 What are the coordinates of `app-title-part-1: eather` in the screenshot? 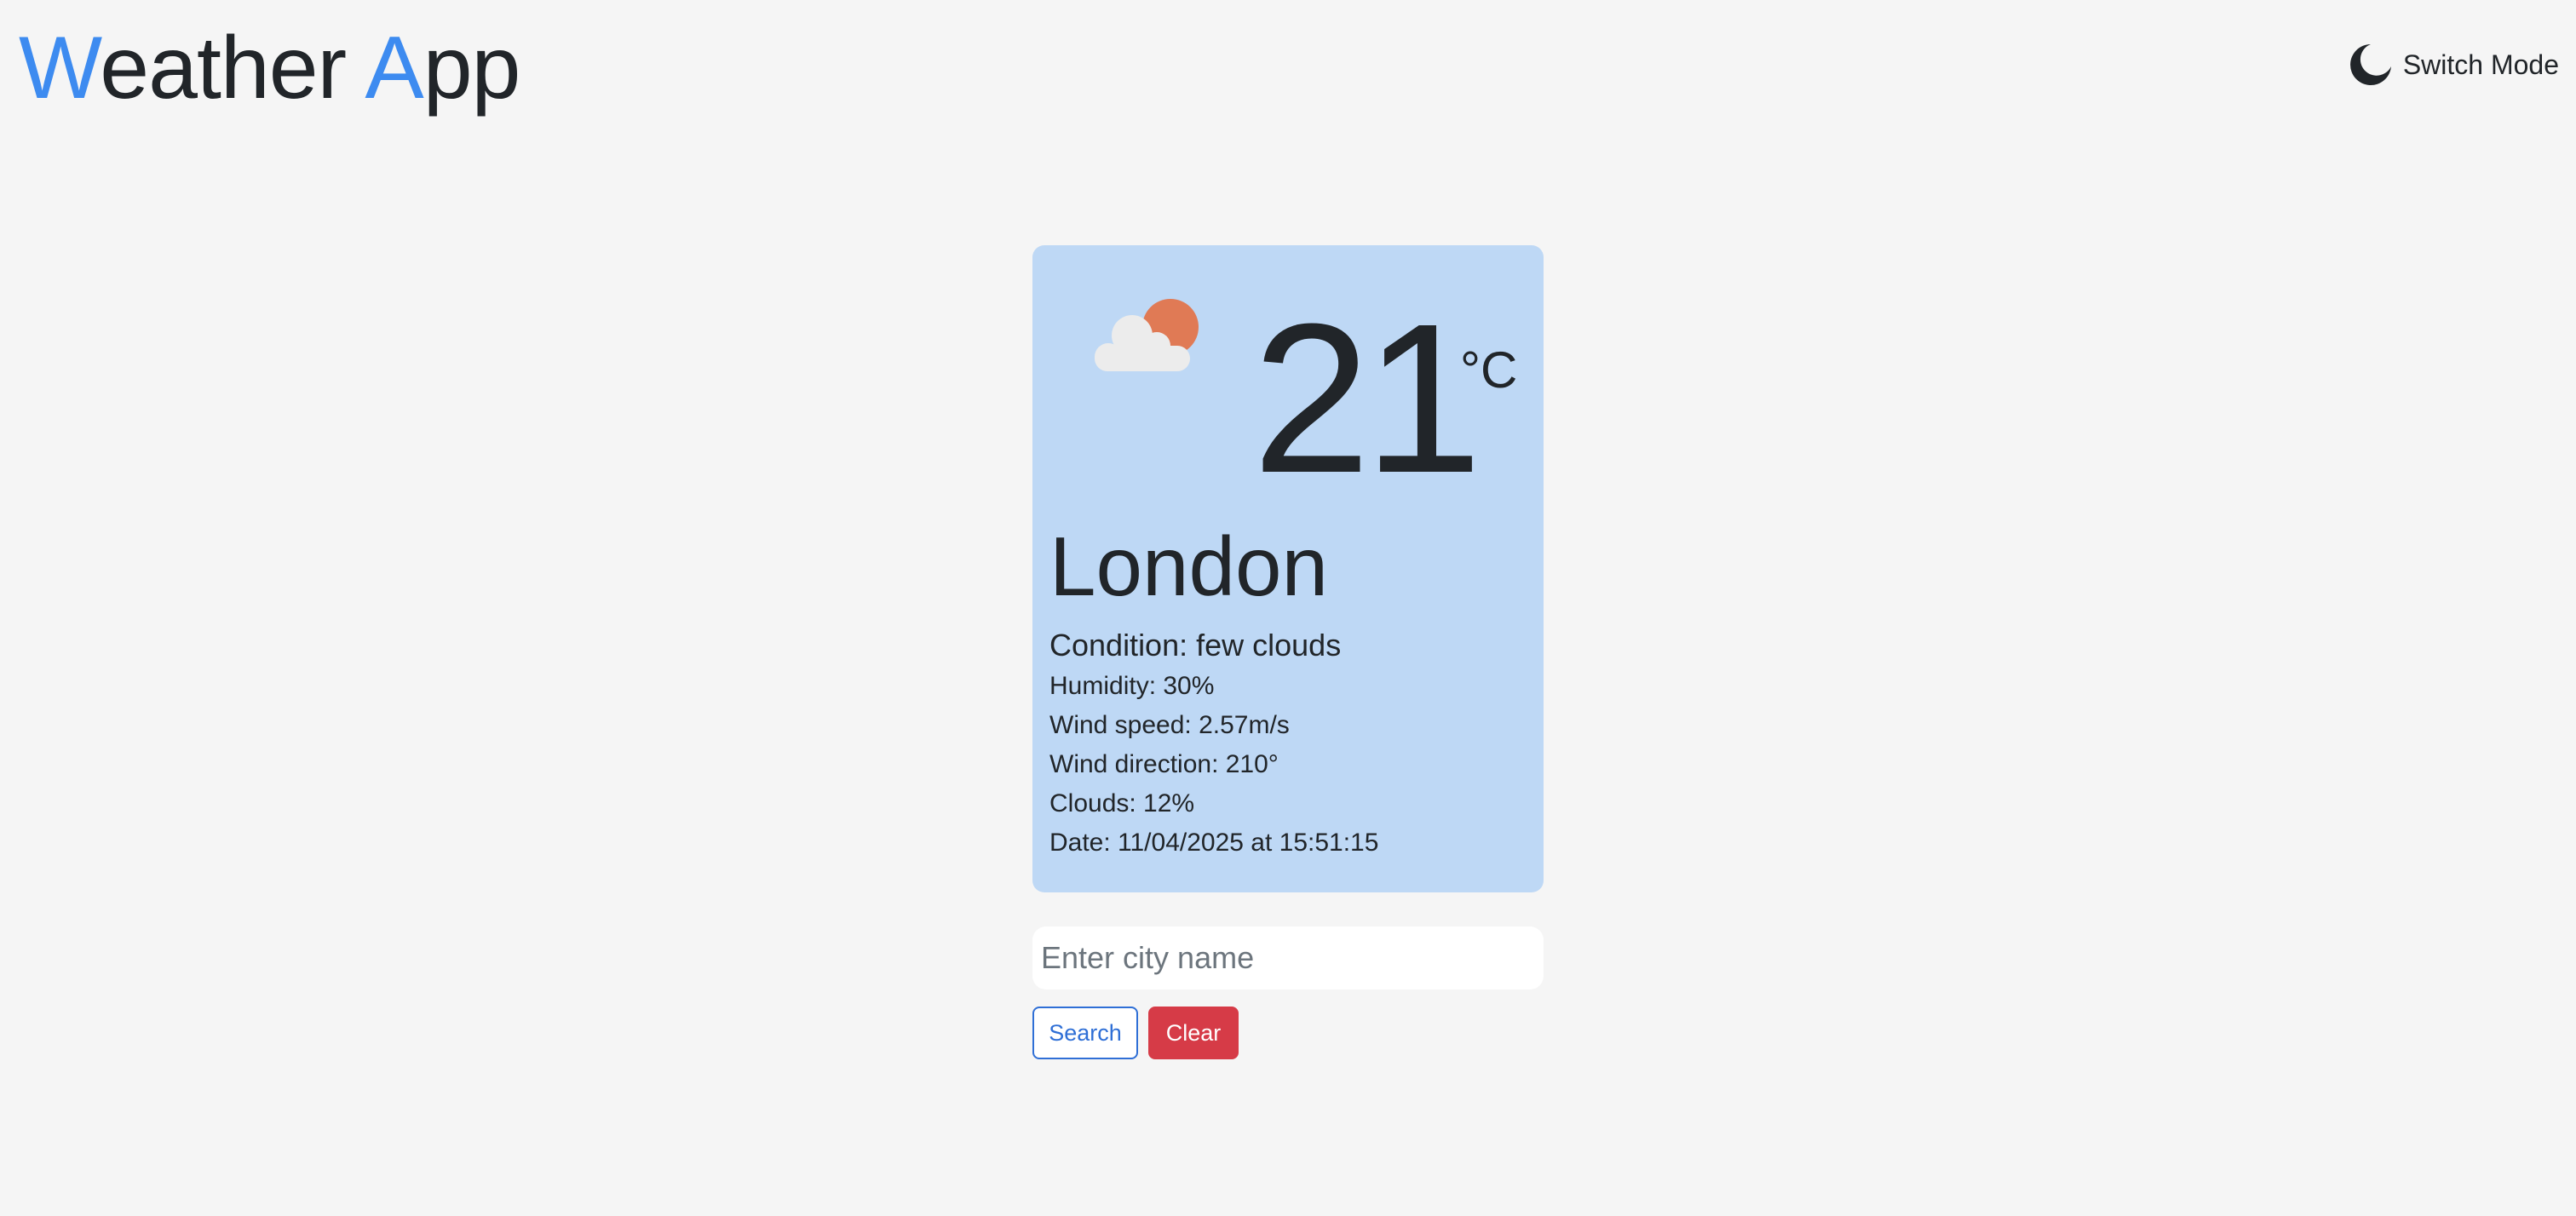 It's located at (233, 68).